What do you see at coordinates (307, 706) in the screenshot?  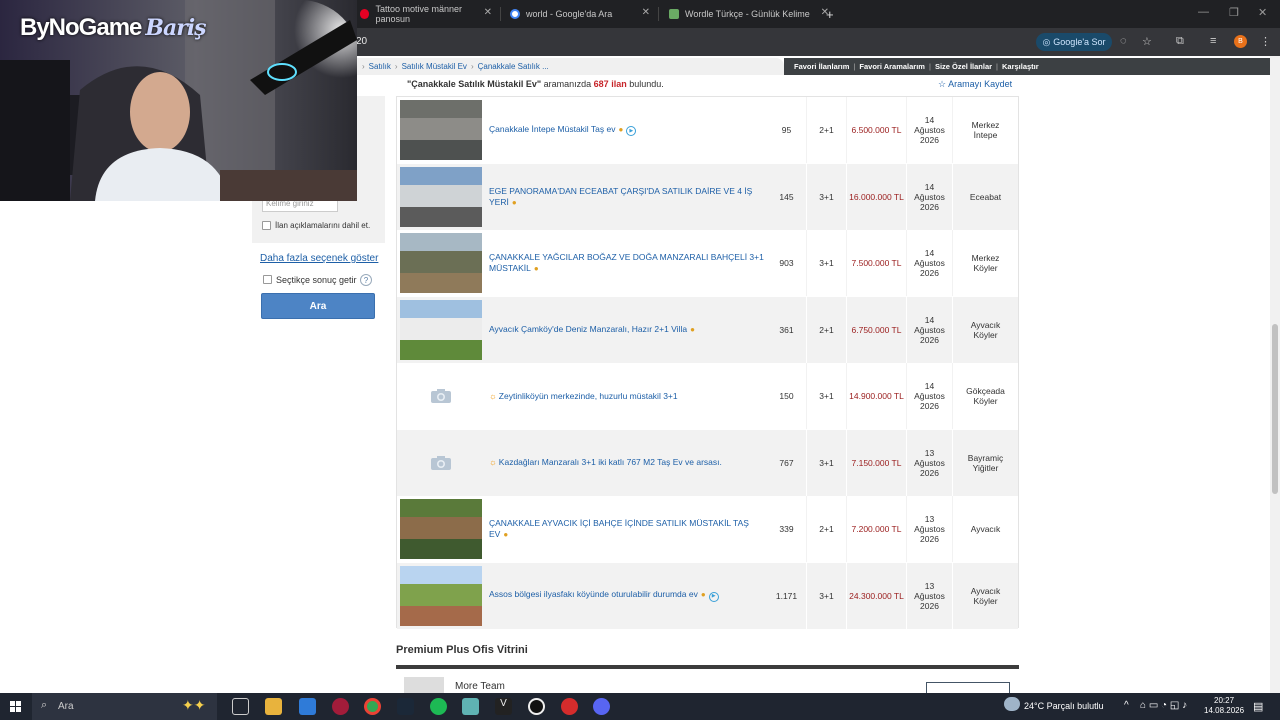 I see `store-icon` at bounding box center [307, 706].